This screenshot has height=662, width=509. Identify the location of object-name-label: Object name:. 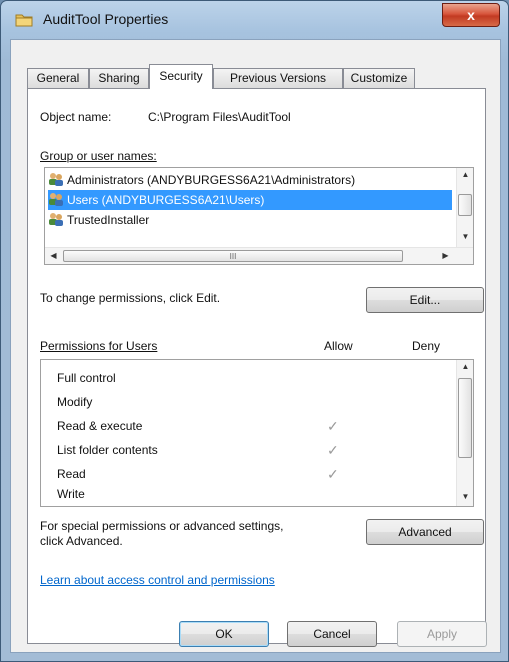
(76, 117).